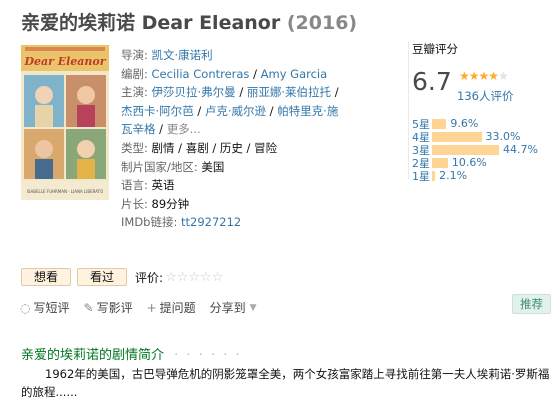  What do you see at coordinates (197, 147) in the screenshot?
I see `genre-value: 喜剧` at bounding box center [197, 147].